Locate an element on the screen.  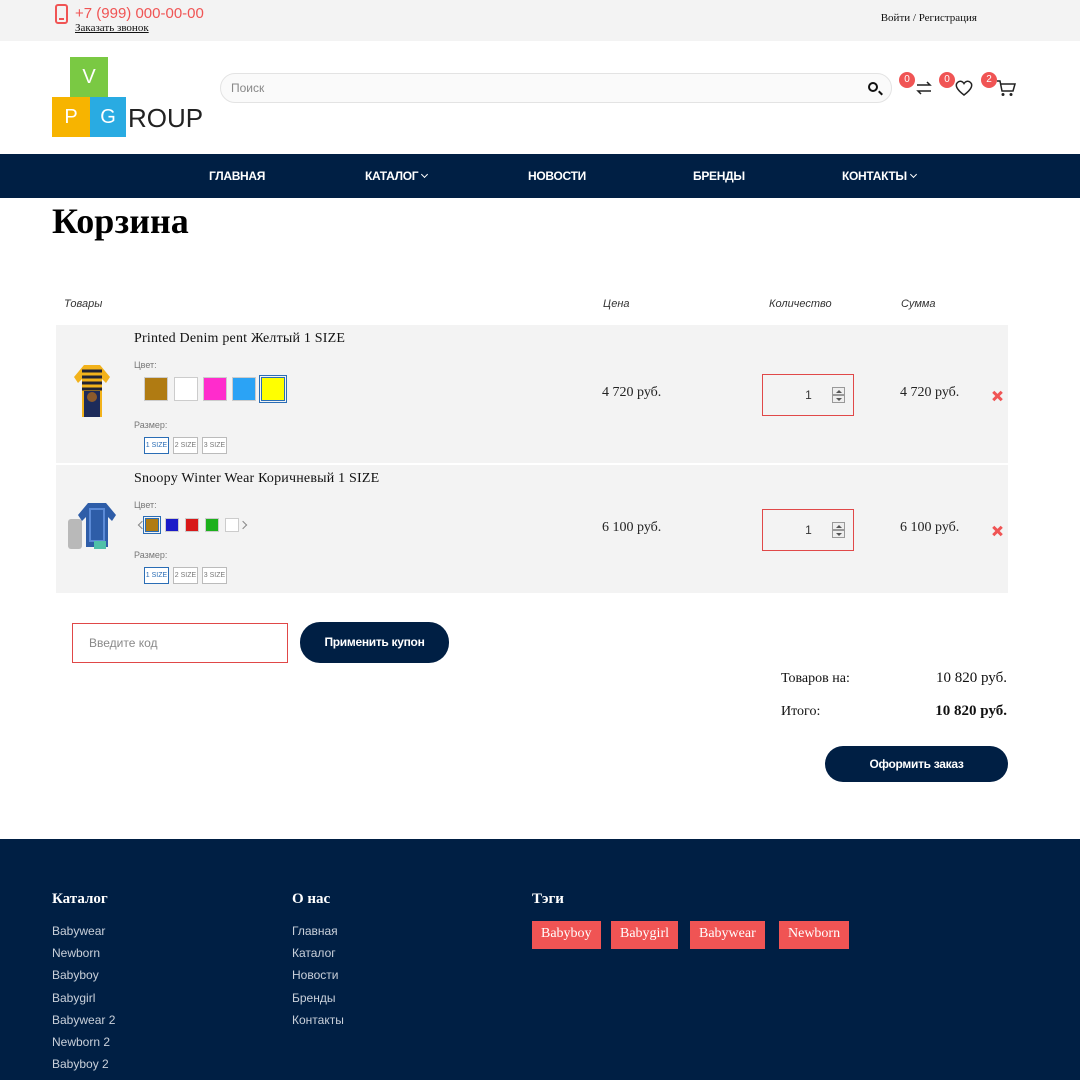
tag-babygirl: Babygirl is located at coordinates (644, 935).